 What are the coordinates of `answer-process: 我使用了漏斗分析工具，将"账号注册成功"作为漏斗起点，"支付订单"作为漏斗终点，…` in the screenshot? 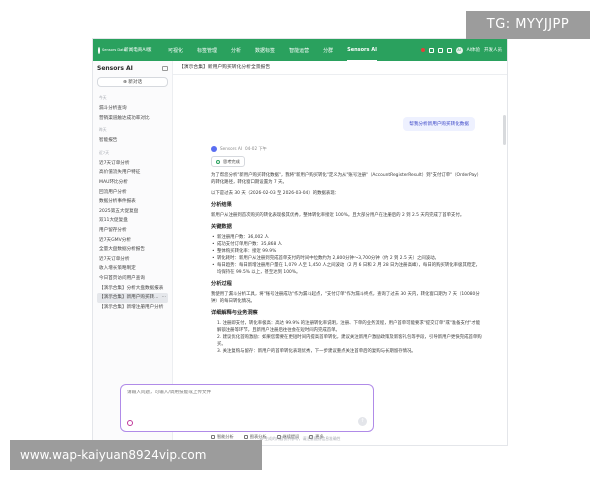 It's located at (345, 298).